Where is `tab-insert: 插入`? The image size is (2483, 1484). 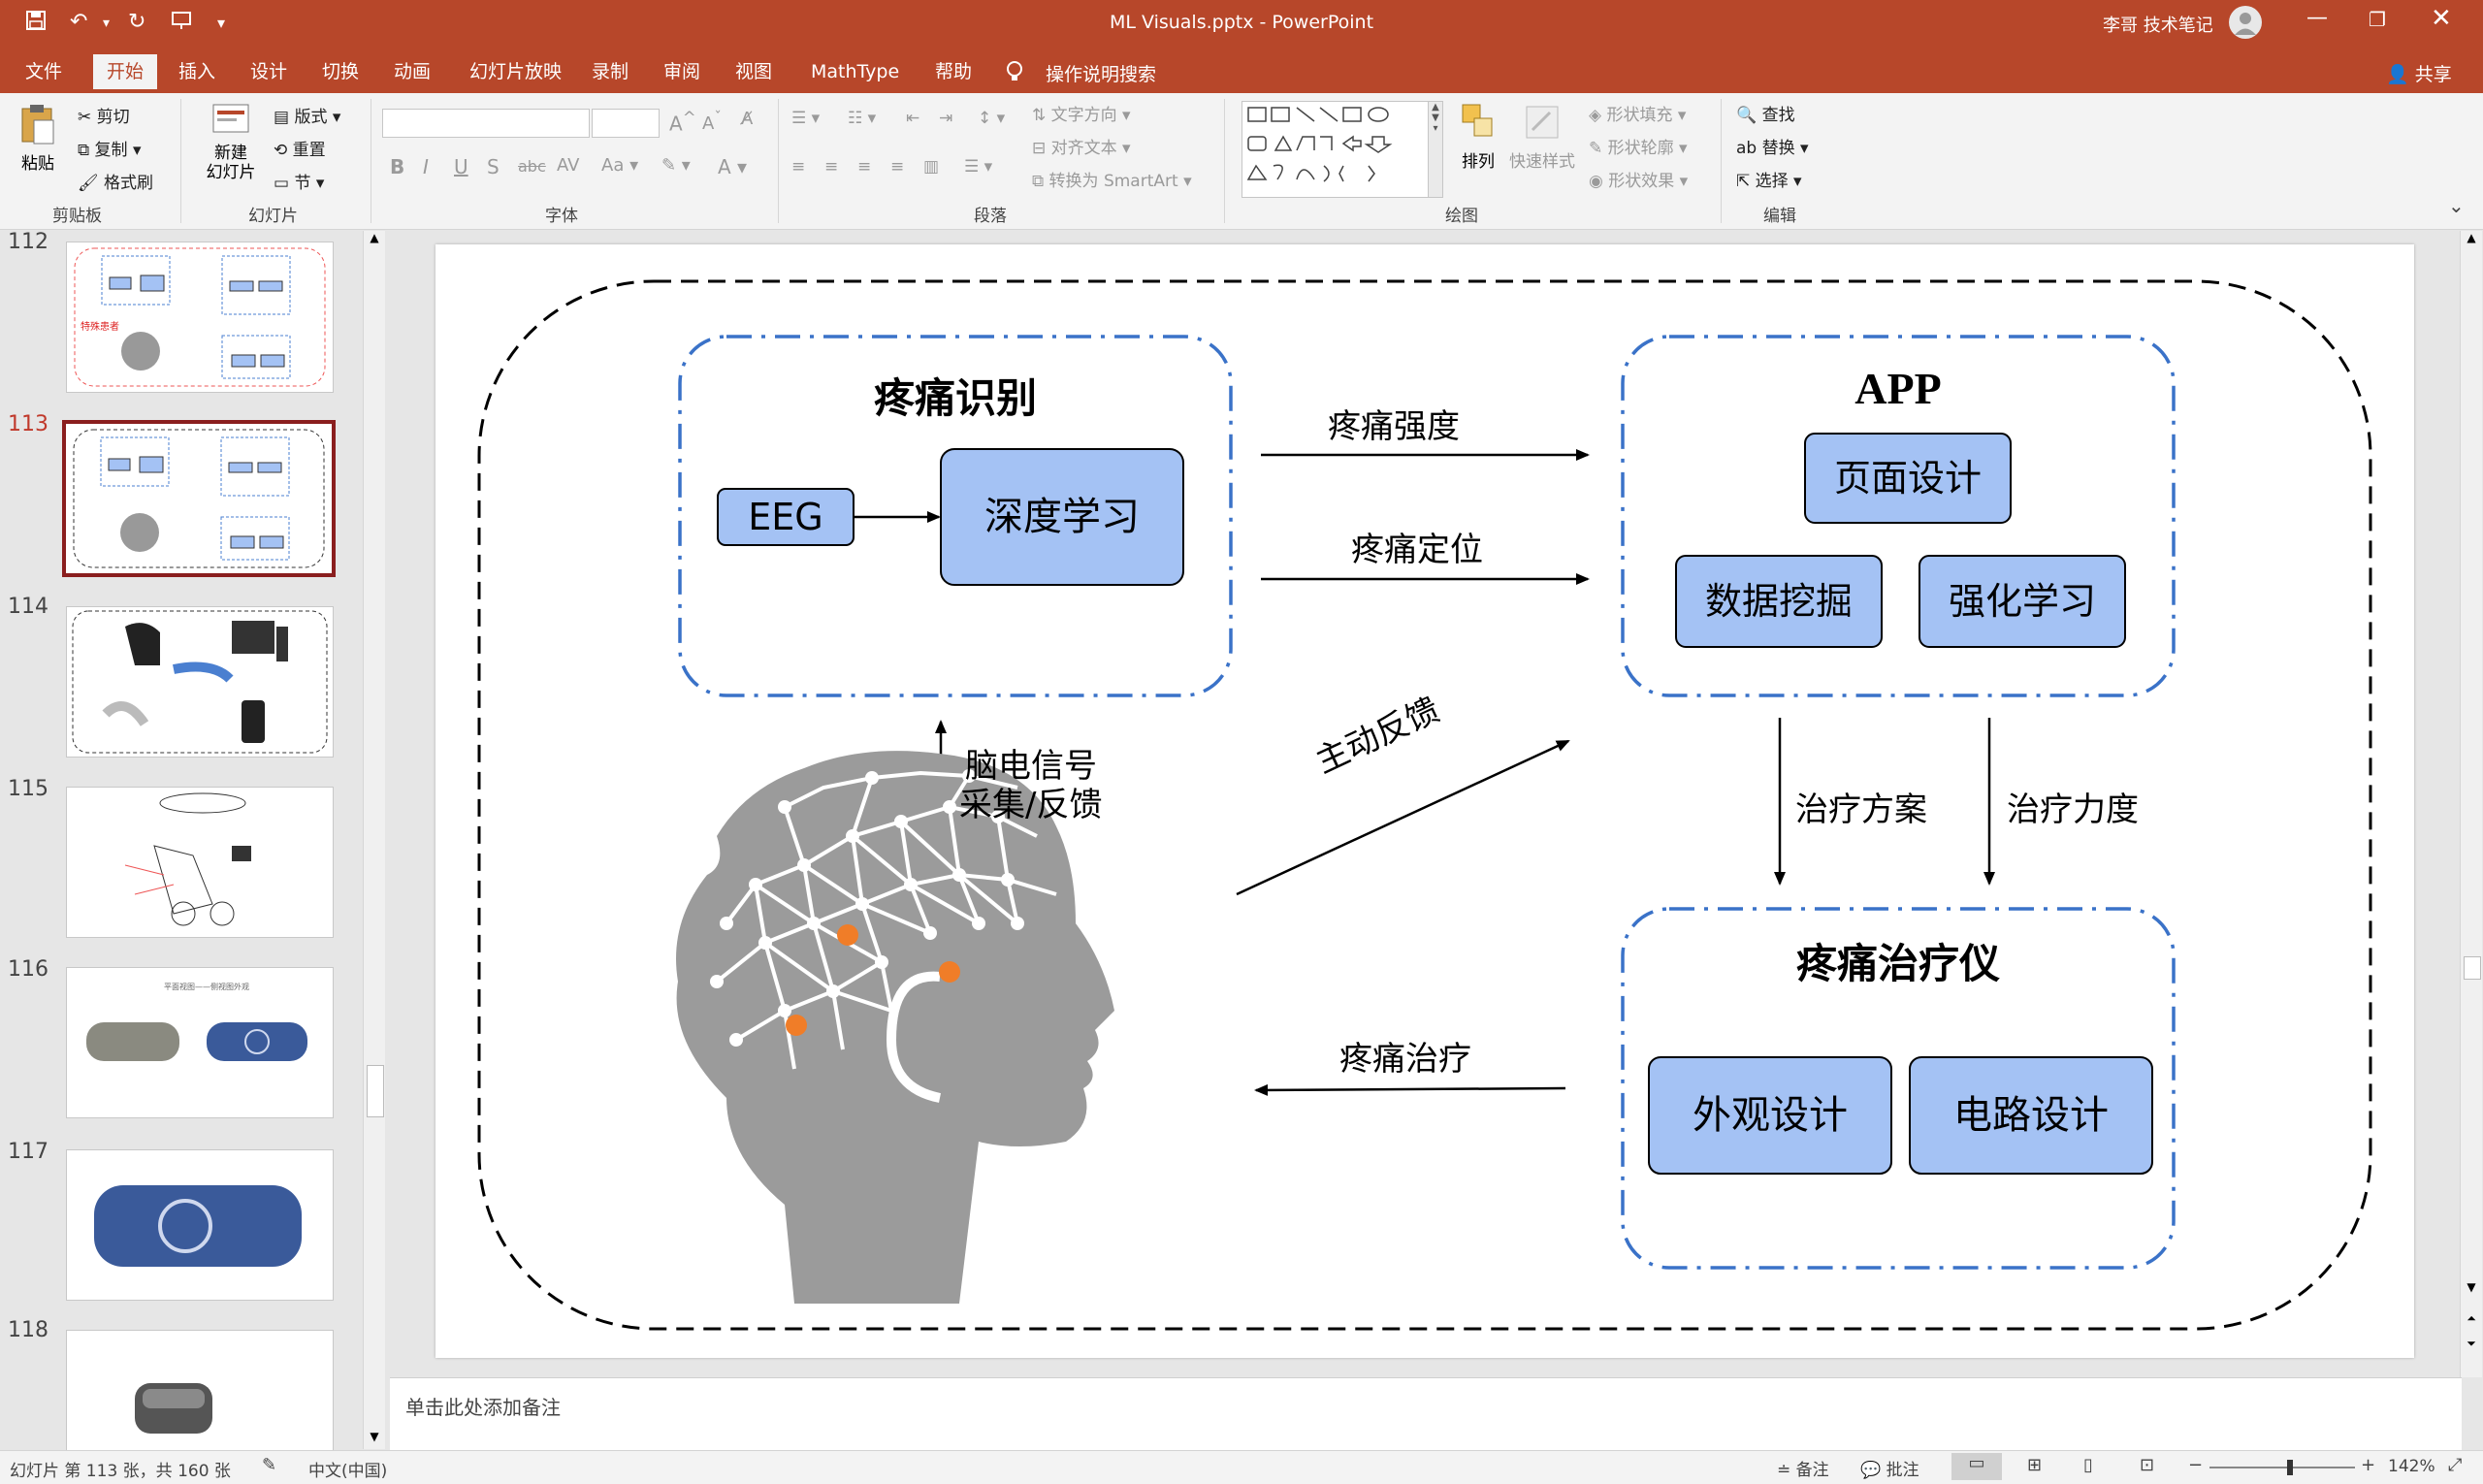 tab-insert: 插入 is located at coordinates (197, 71).